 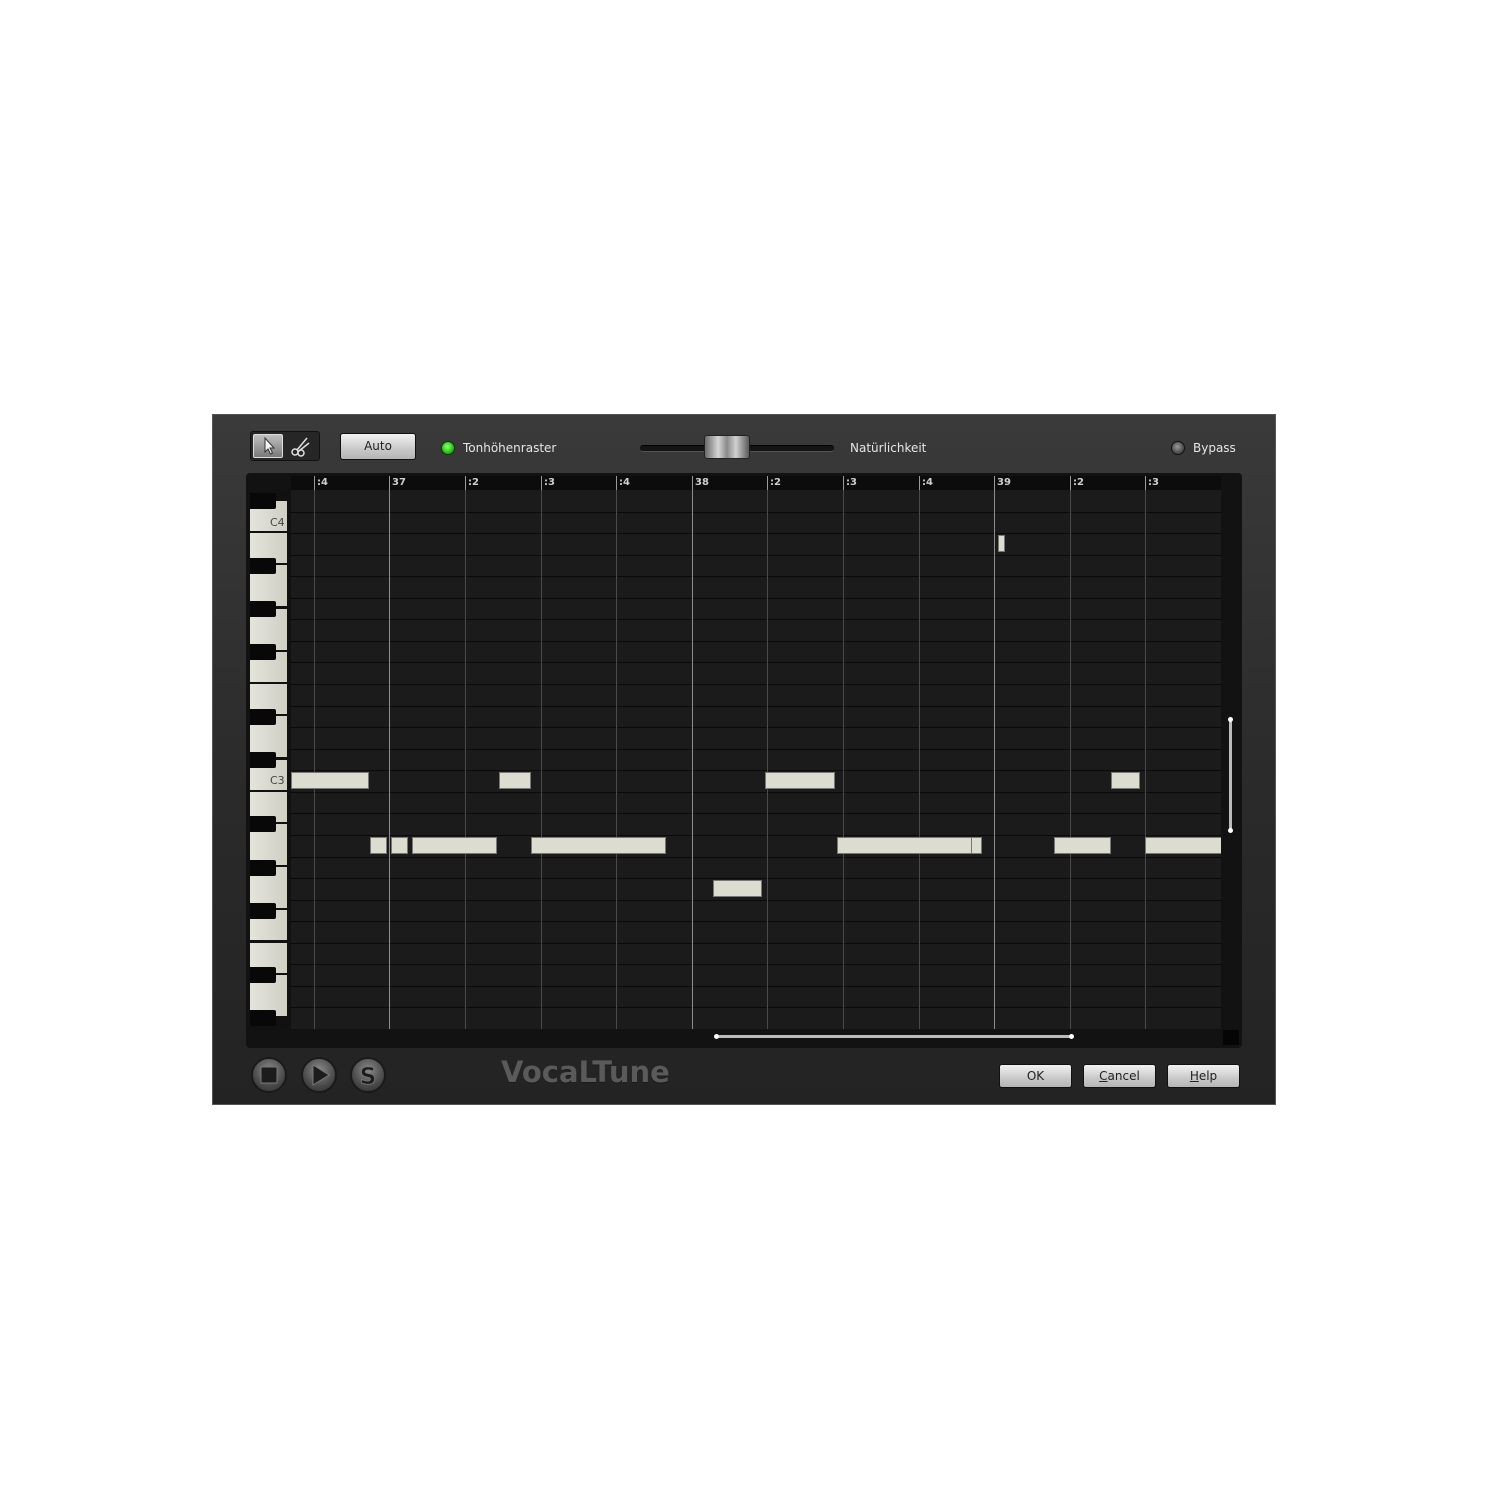 What do you see at coordinates (756, 483) in the screenshot?
I see `timeline-ruler: :4 37:2:3:4 38:2:3:4 39:2:3` at bounding box center [756, 483].